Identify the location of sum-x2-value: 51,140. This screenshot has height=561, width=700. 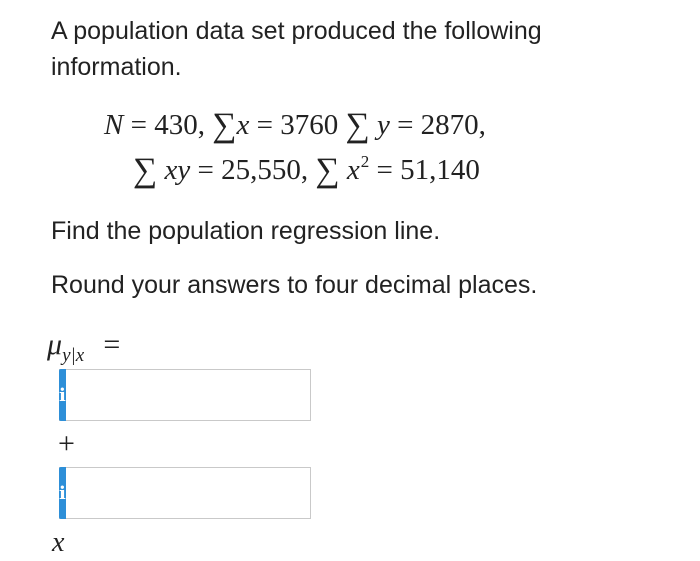
(440, 170).